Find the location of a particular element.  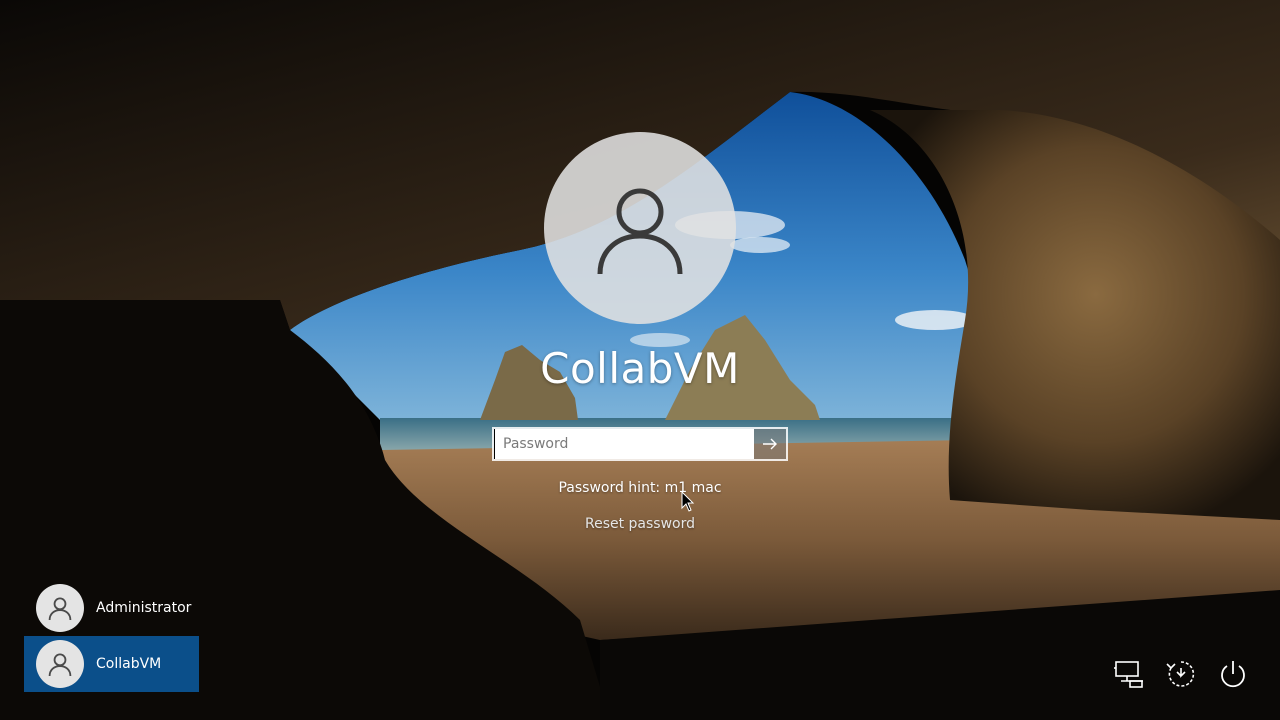

user-item-collabvm: CollabVM is located at coordinates (111, 664).